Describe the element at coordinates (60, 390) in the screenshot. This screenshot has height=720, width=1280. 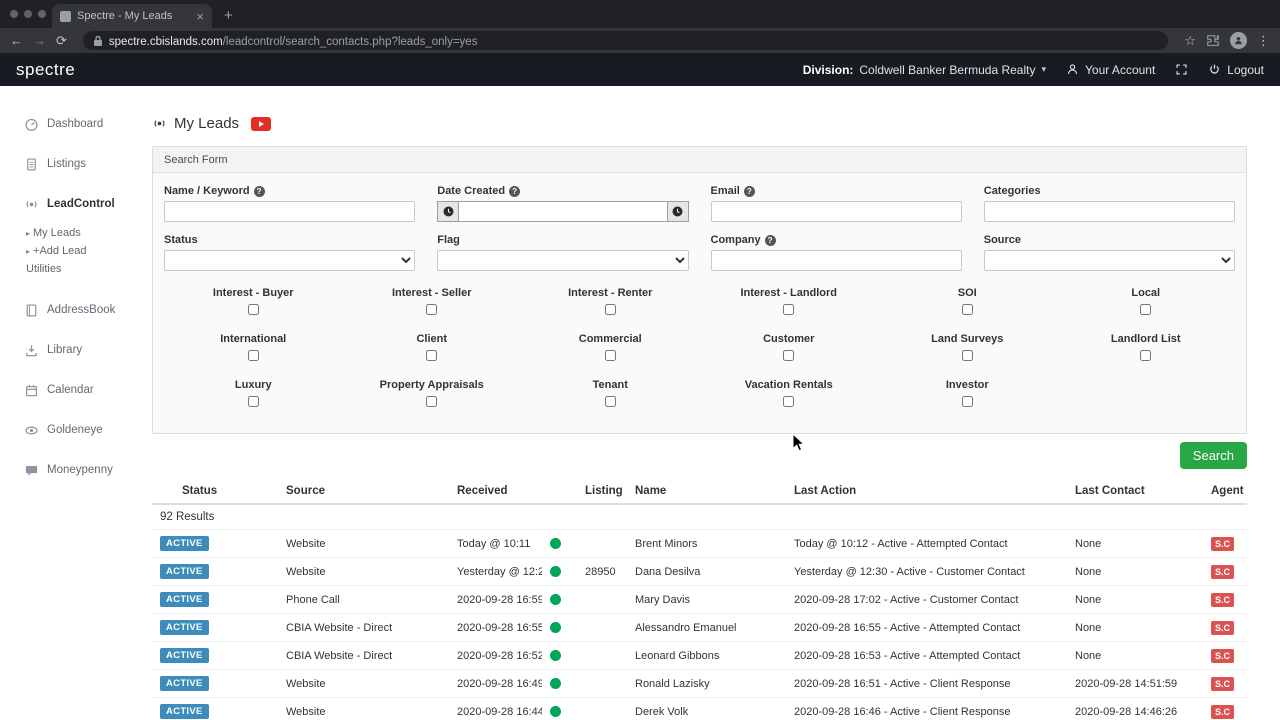
I see `sidebar-item-calendar: Calendar` at that location.